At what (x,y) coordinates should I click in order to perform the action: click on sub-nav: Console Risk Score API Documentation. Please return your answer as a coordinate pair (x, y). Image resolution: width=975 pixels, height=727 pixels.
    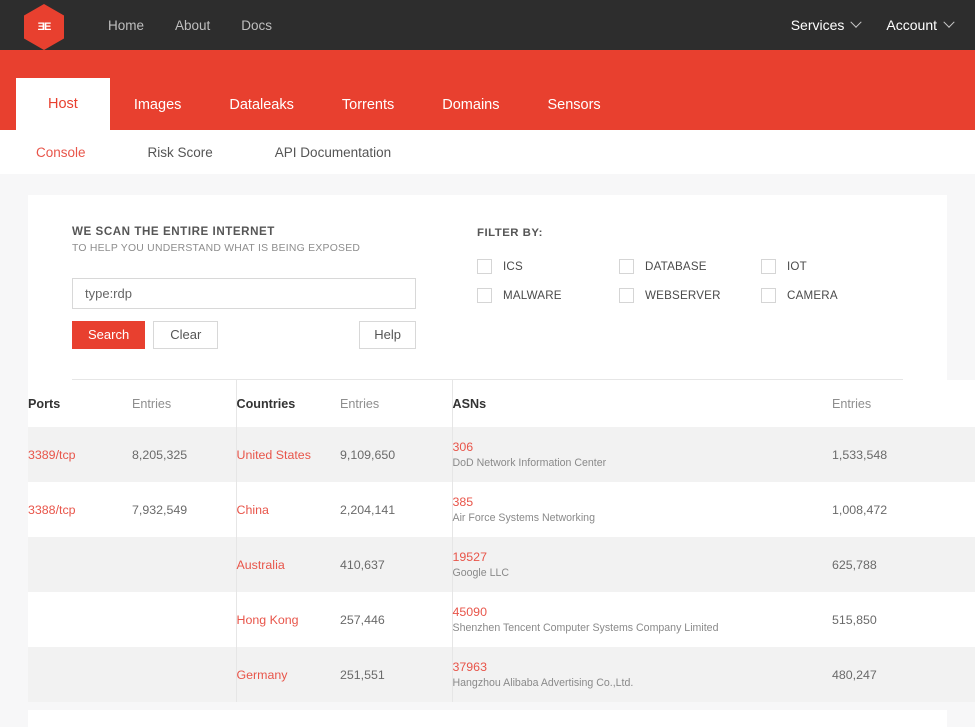
    Looking at the image, I should click on (487, 152).